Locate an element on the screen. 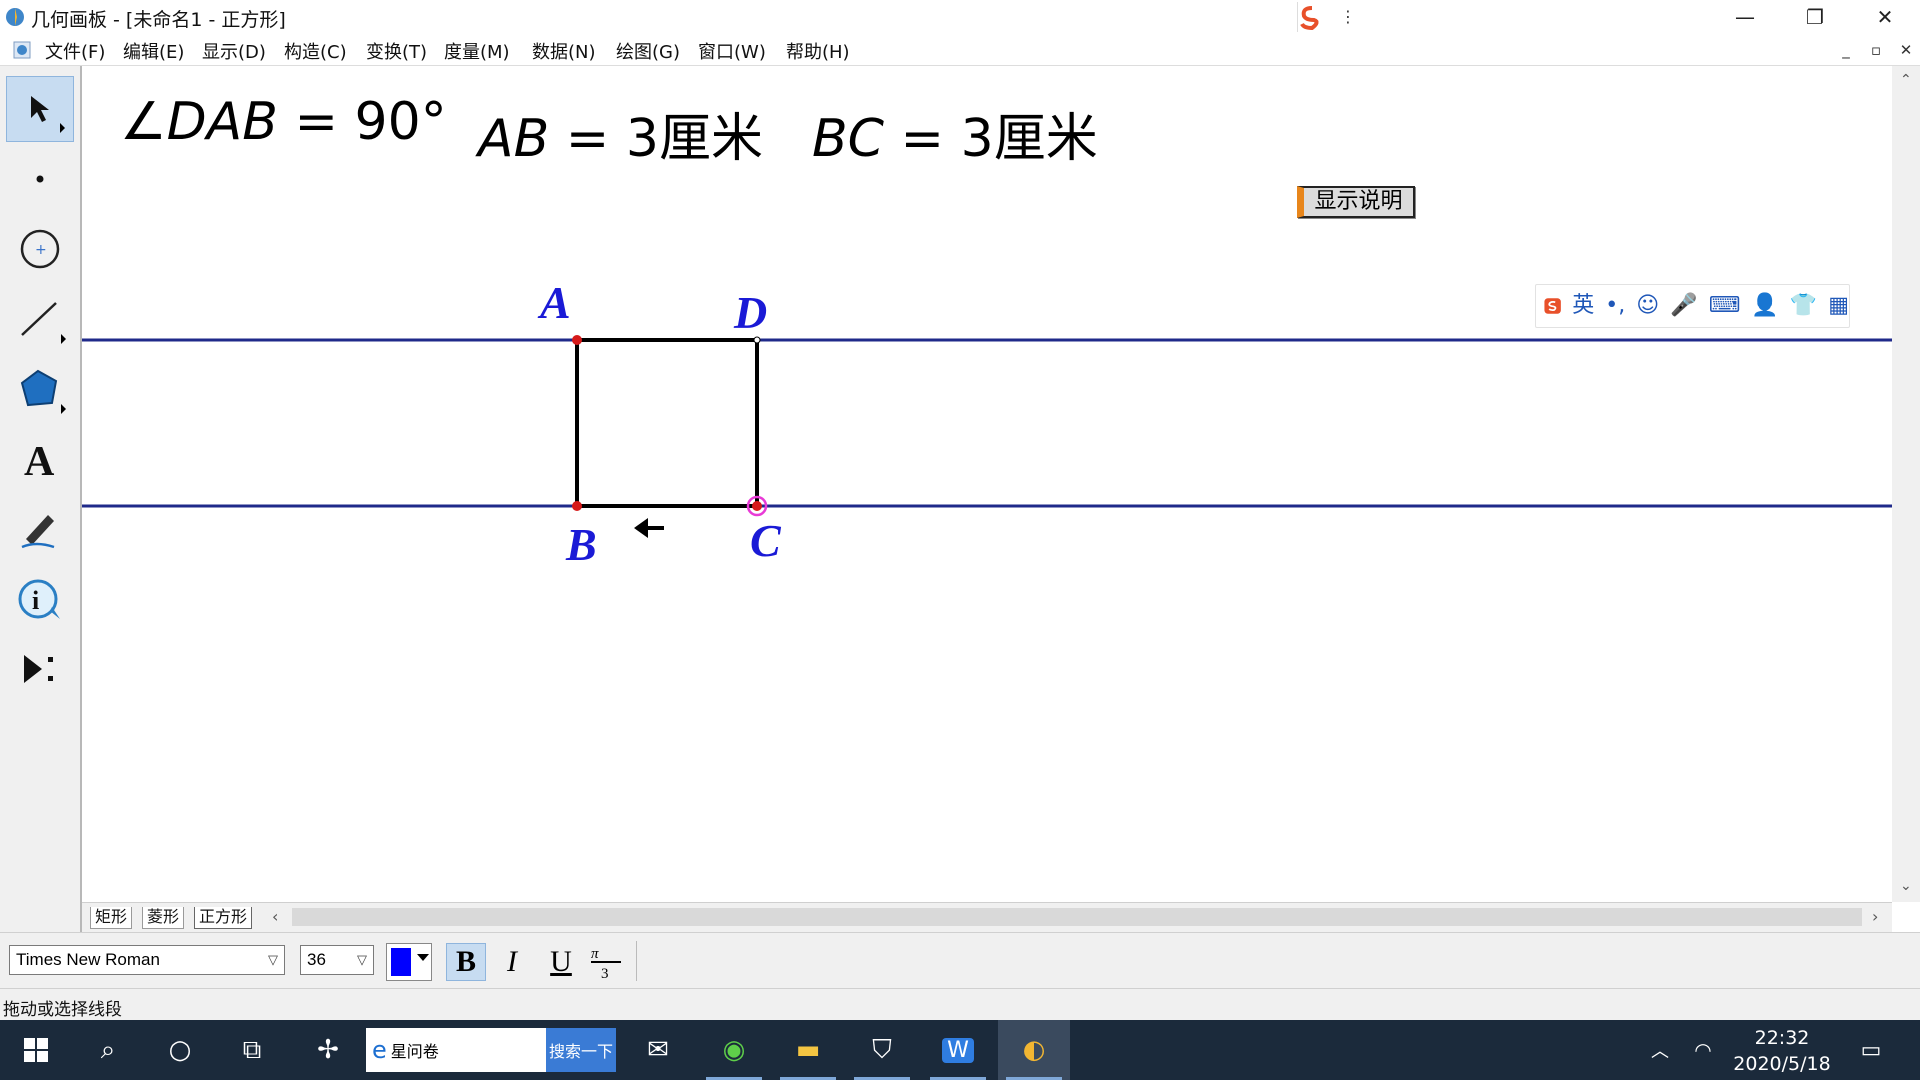 The width and height of the screenshot is (1920, 1080). label-d: D is located at coordinates (750, 312).